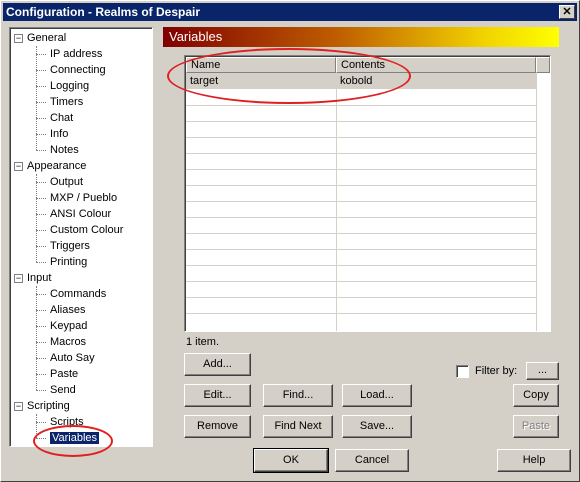  What do you see at coordinates (567, 12) in the screenshot?
I see `close-button: ✕` at bounding box center [567, 12].